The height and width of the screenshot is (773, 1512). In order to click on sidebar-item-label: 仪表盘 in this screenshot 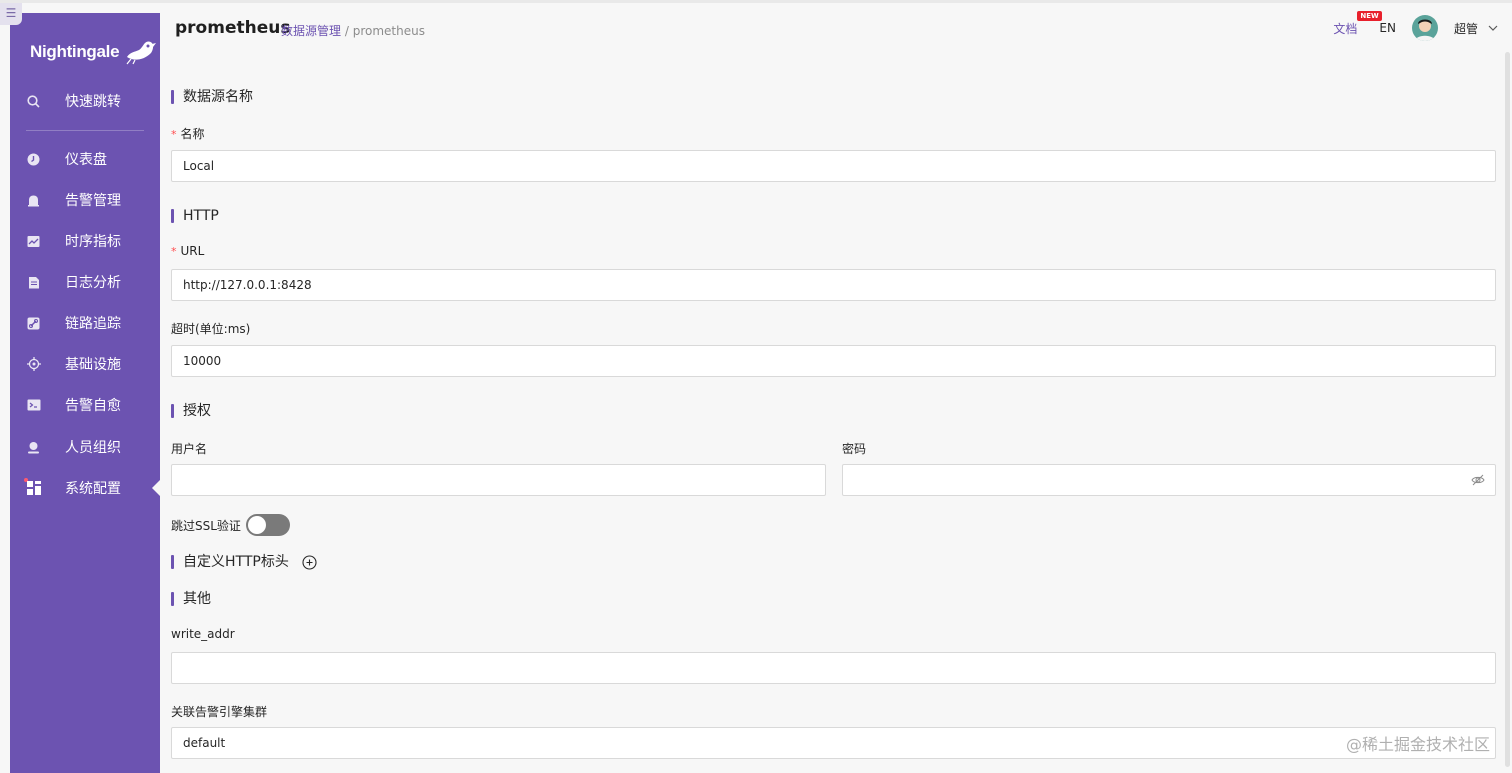, I will do `click(86, 160)`.